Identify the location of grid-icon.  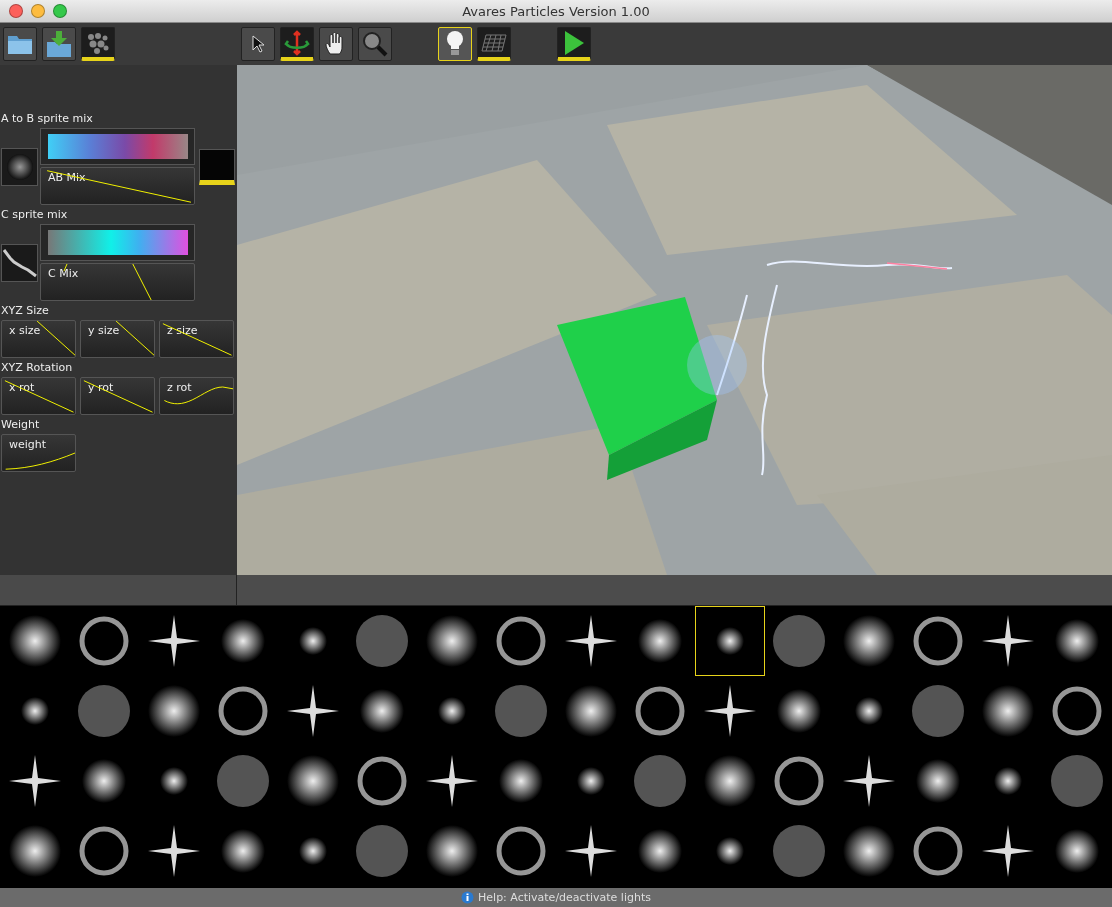
(494, 42).